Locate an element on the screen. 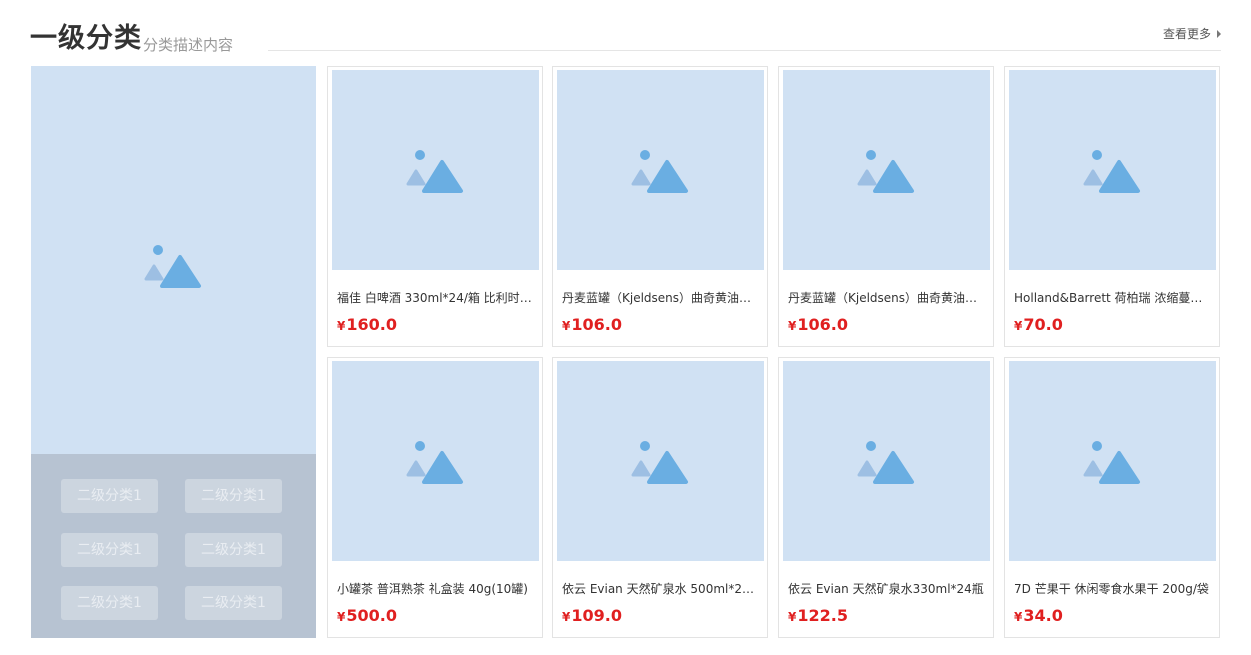 The height and width of the screenshot is (655, 1251). product-price: ¥34.0 is located at coordinates (1038, 616).